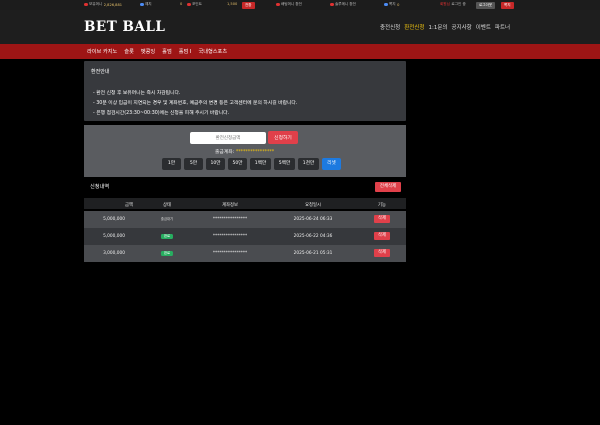 Image resolution: width=600 pixels, height=425 pixels. I want to click on welcome-text: 로그인 중, so click(458, 4).